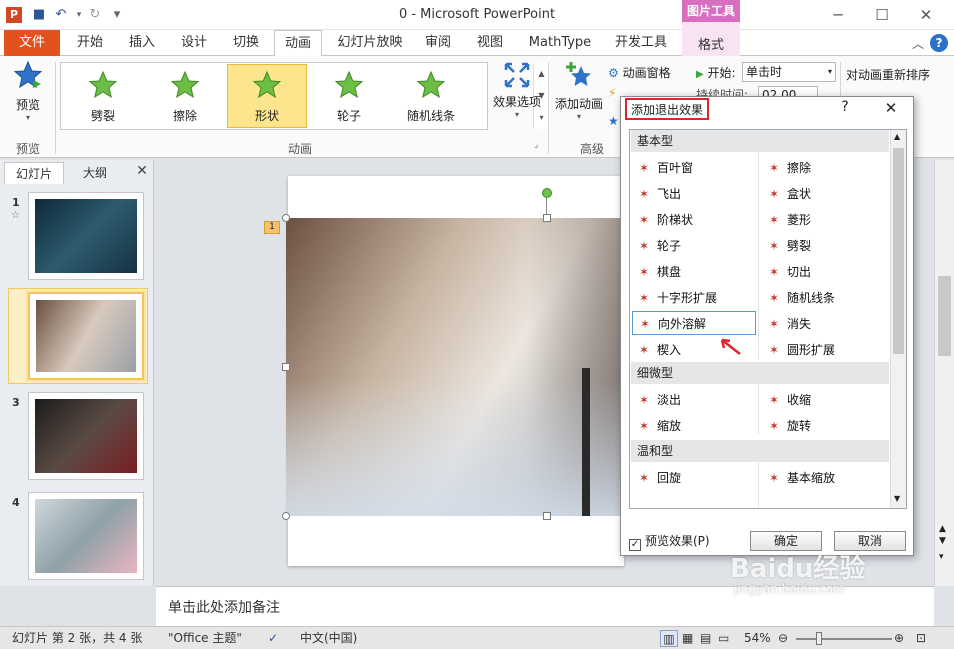 The width and height of the screenshot is (954, 649). I want to click on spellcheck-icon: ✓, so click(273, 638).